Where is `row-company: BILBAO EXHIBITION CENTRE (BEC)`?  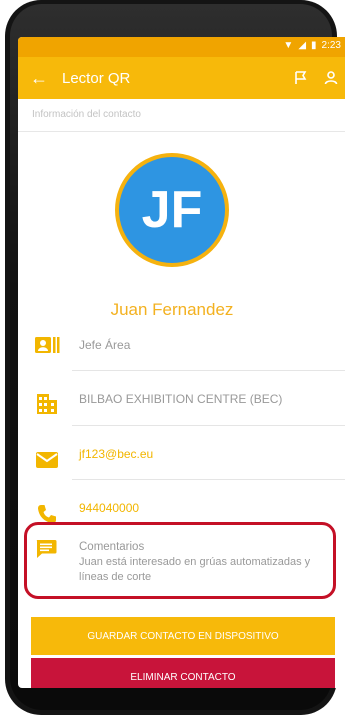 row-company: BILBAO EXHIBITION CENTRE (BEC) is located at coordinates (181, 398).